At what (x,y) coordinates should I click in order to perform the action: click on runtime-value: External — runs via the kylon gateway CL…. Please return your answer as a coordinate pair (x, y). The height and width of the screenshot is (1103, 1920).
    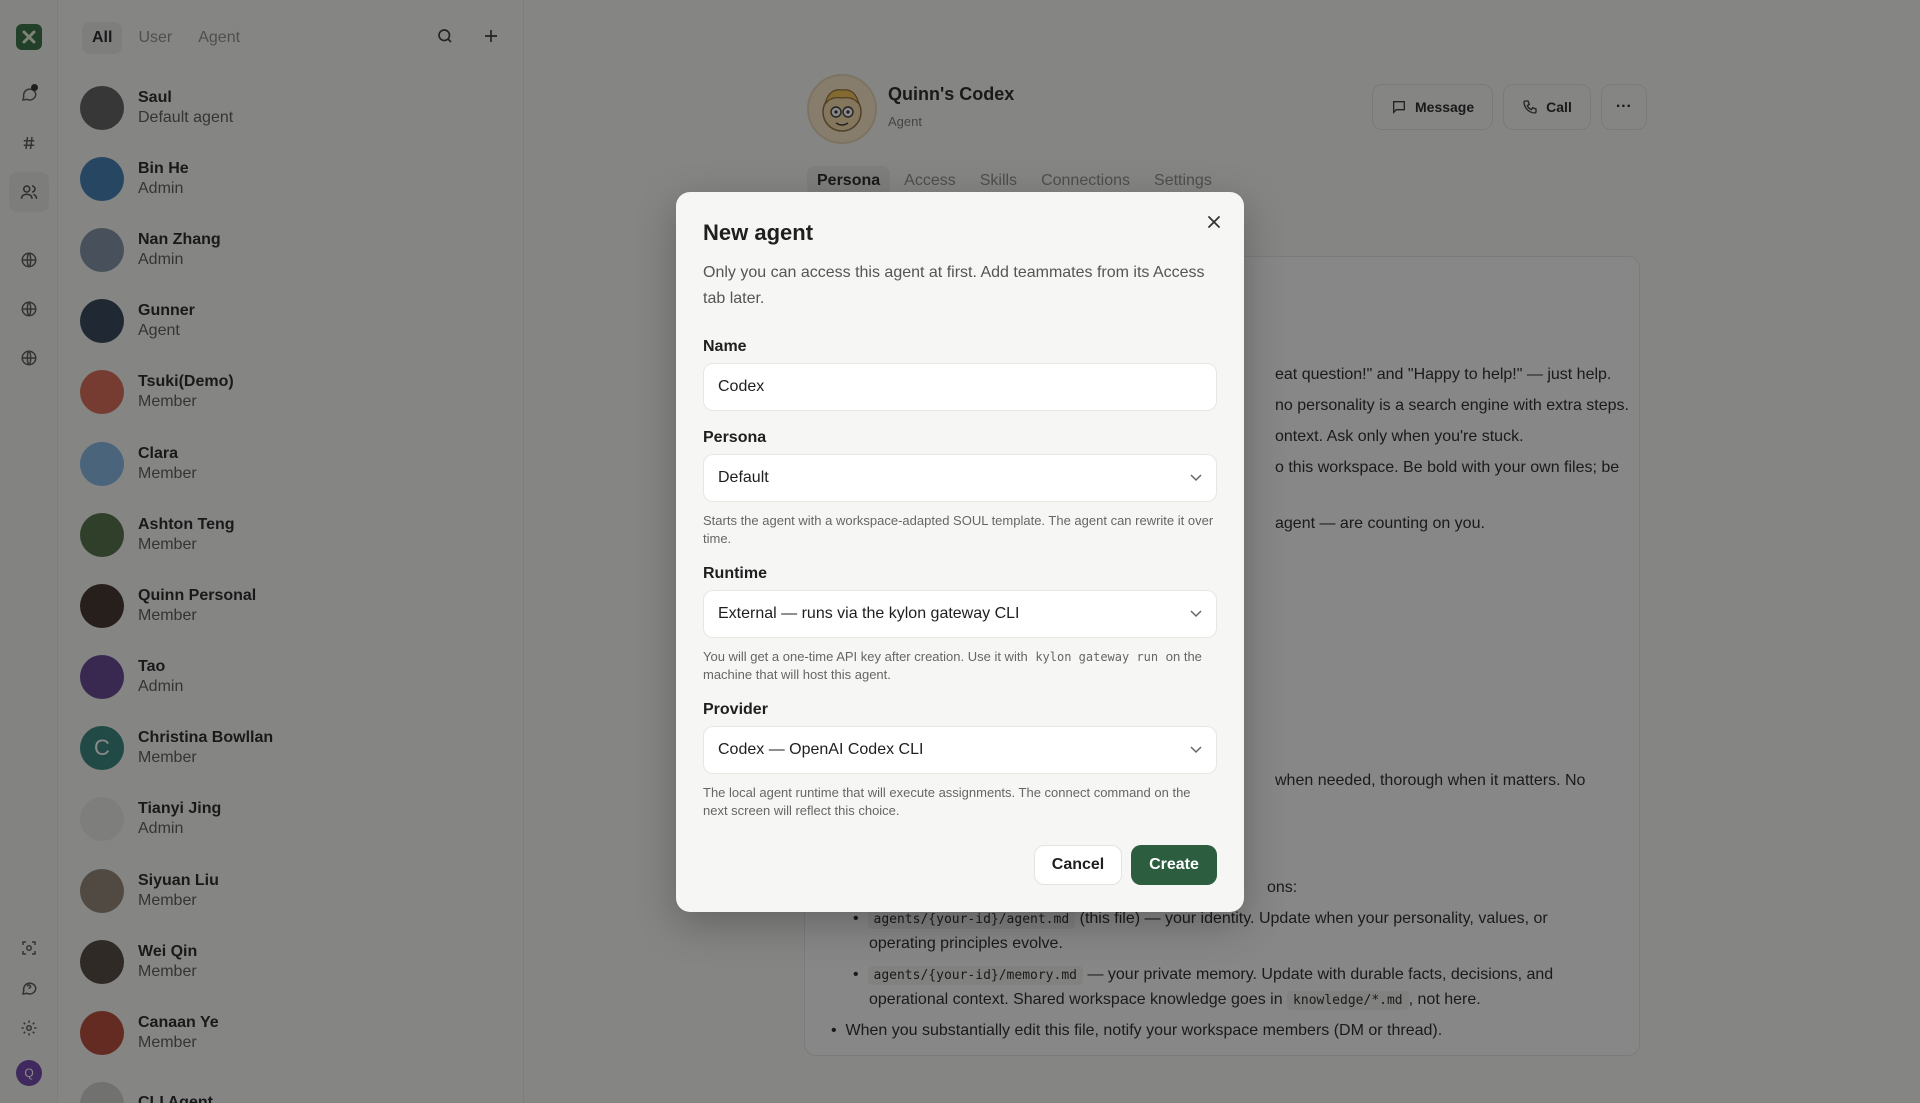
    Looking at the image, I should click on (869, 613).